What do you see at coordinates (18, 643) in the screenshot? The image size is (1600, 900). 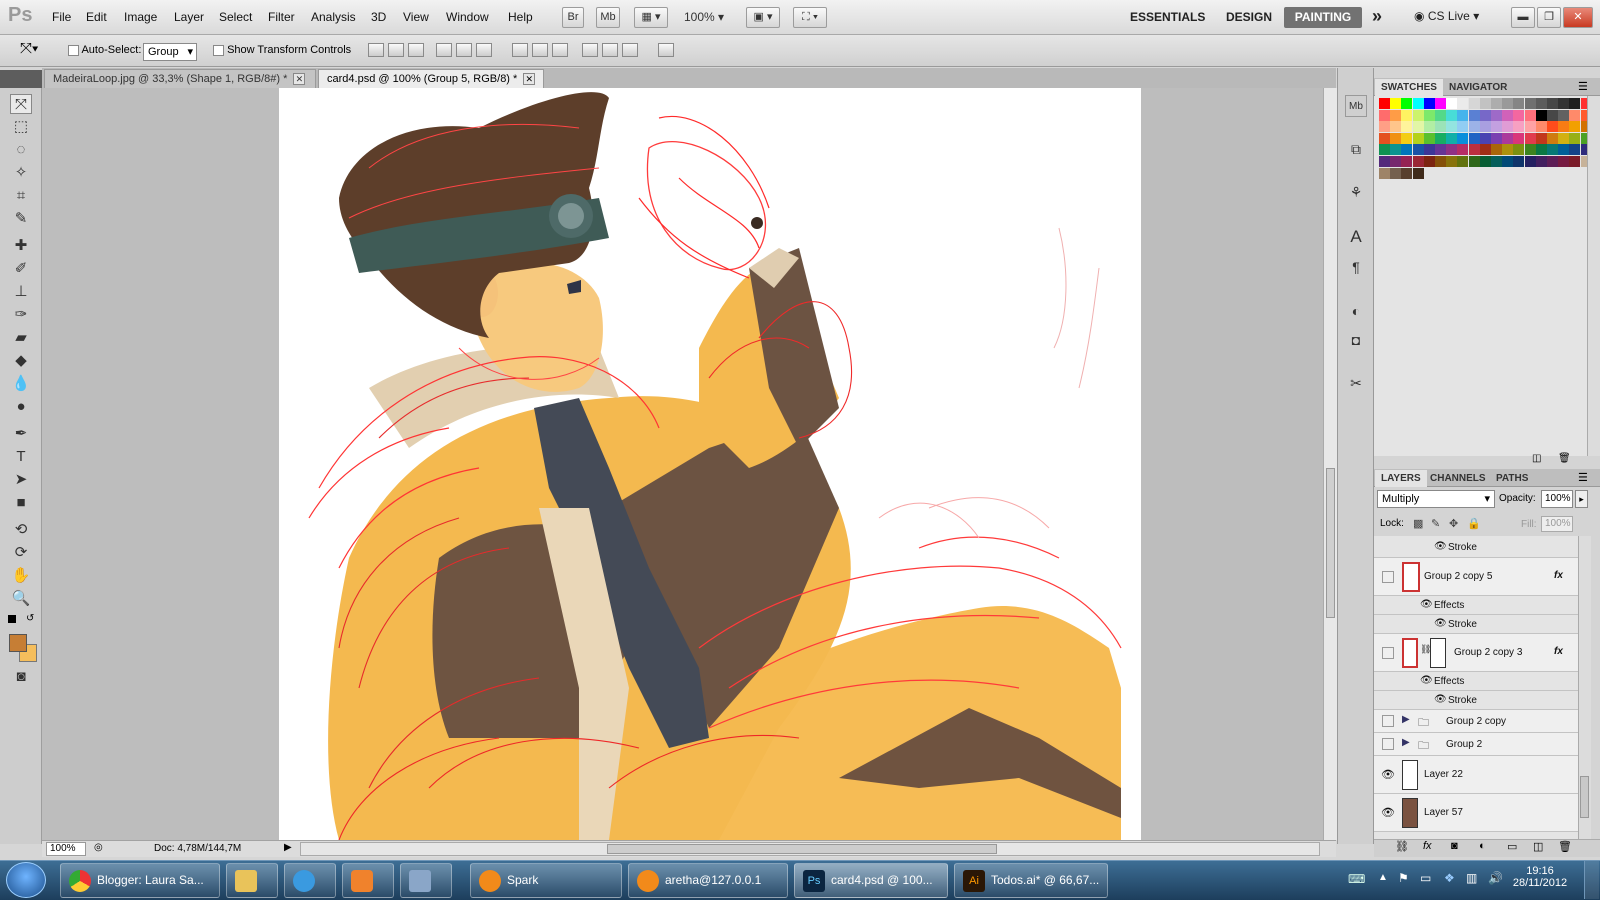 I see `foreground-color-swatch` at bounding box center [18, 643].